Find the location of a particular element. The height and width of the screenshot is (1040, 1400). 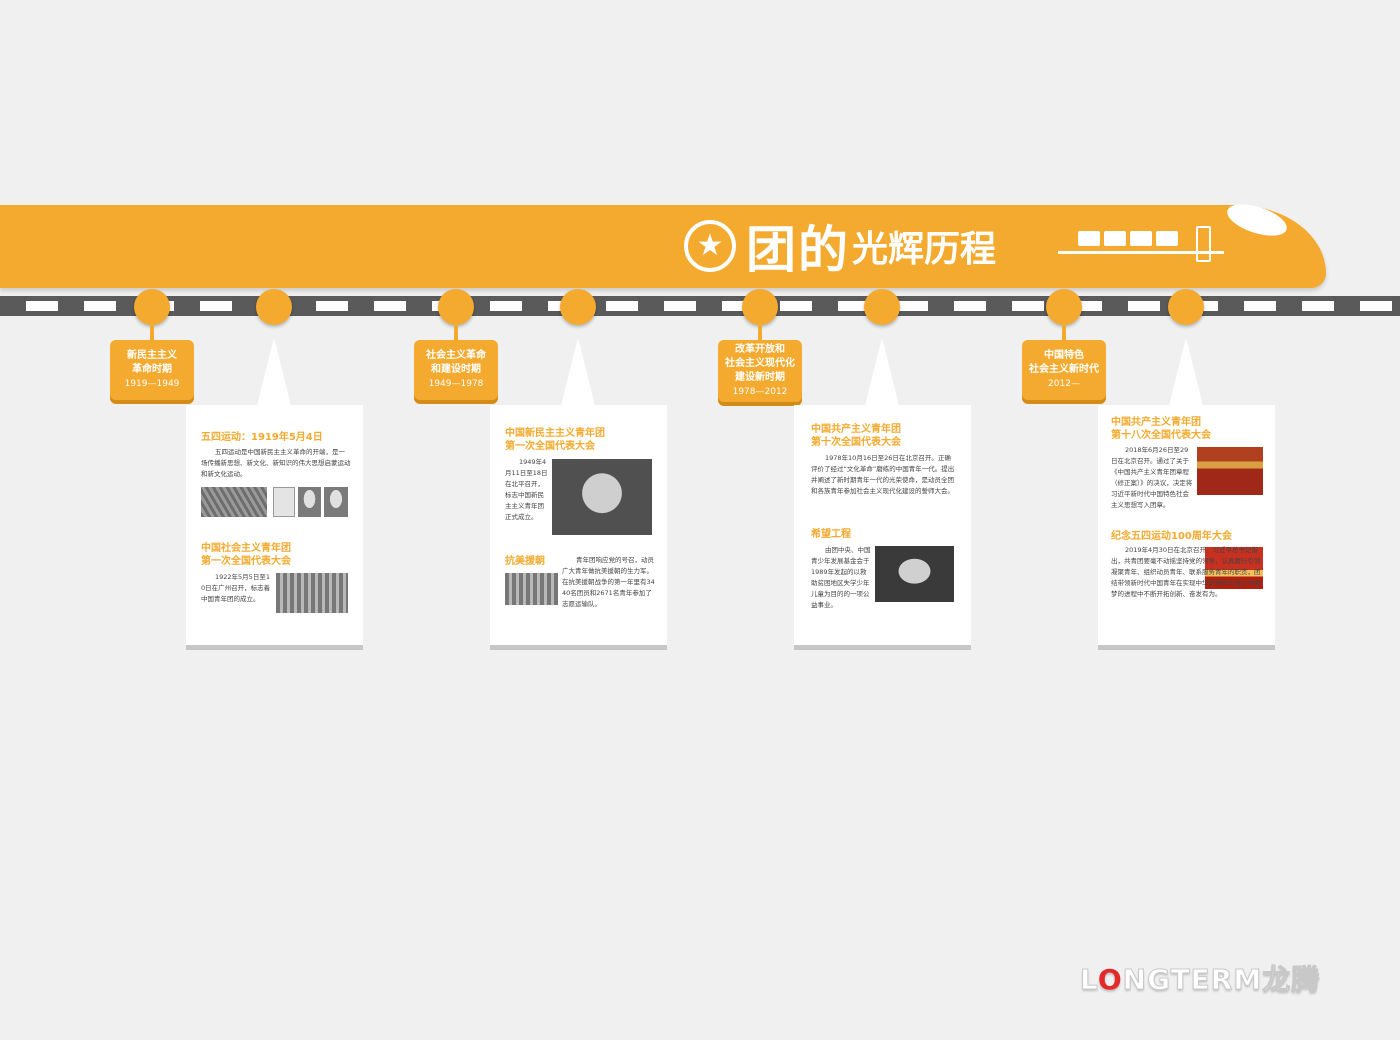

period-label: 中国特色 社会主义新时代 2012— is located at coordinates (1064, 370).